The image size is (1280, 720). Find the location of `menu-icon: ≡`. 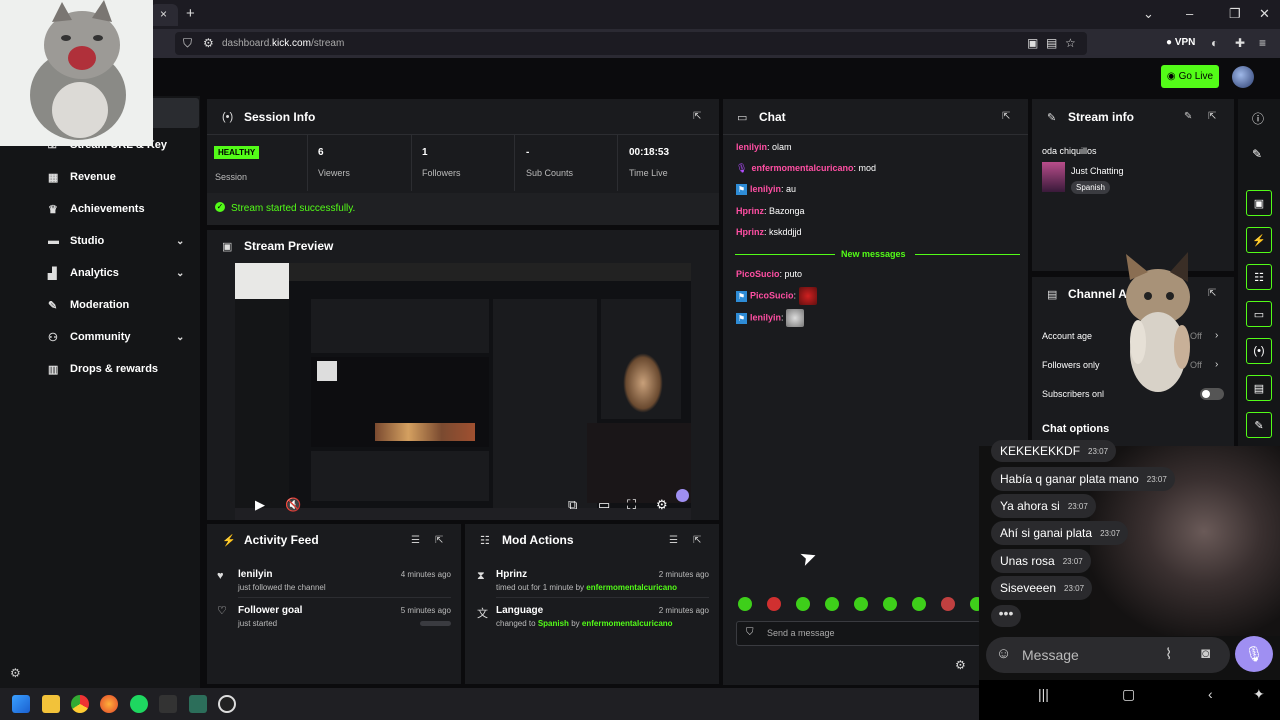

menu-icon: ≡ is located at coordinates (1262, 43).